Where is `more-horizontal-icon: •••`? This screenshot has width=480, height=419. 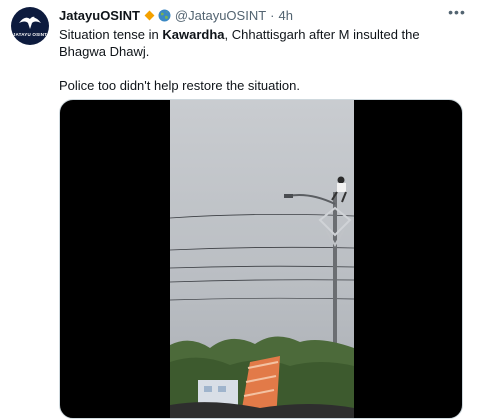
more-horizontal-icon: ••• is located at coordinates (457, 12).